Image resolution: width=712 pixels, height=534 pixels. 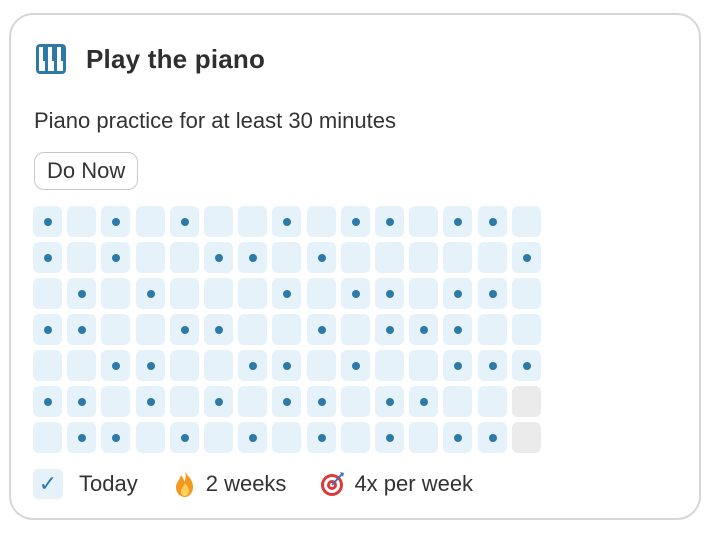 I want to click on do-now-button: Do Now, so click(x=86, y=171).